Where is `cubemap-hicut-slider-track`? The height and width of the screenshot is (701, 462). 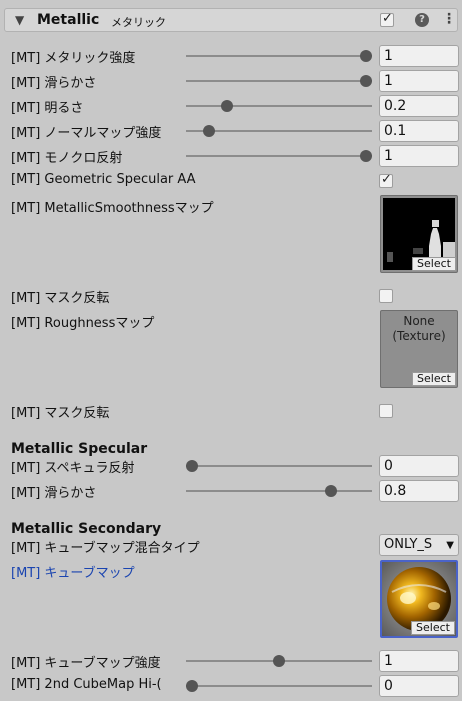
cubemap-hicut-slider-track is located at coordinates (279, 686).